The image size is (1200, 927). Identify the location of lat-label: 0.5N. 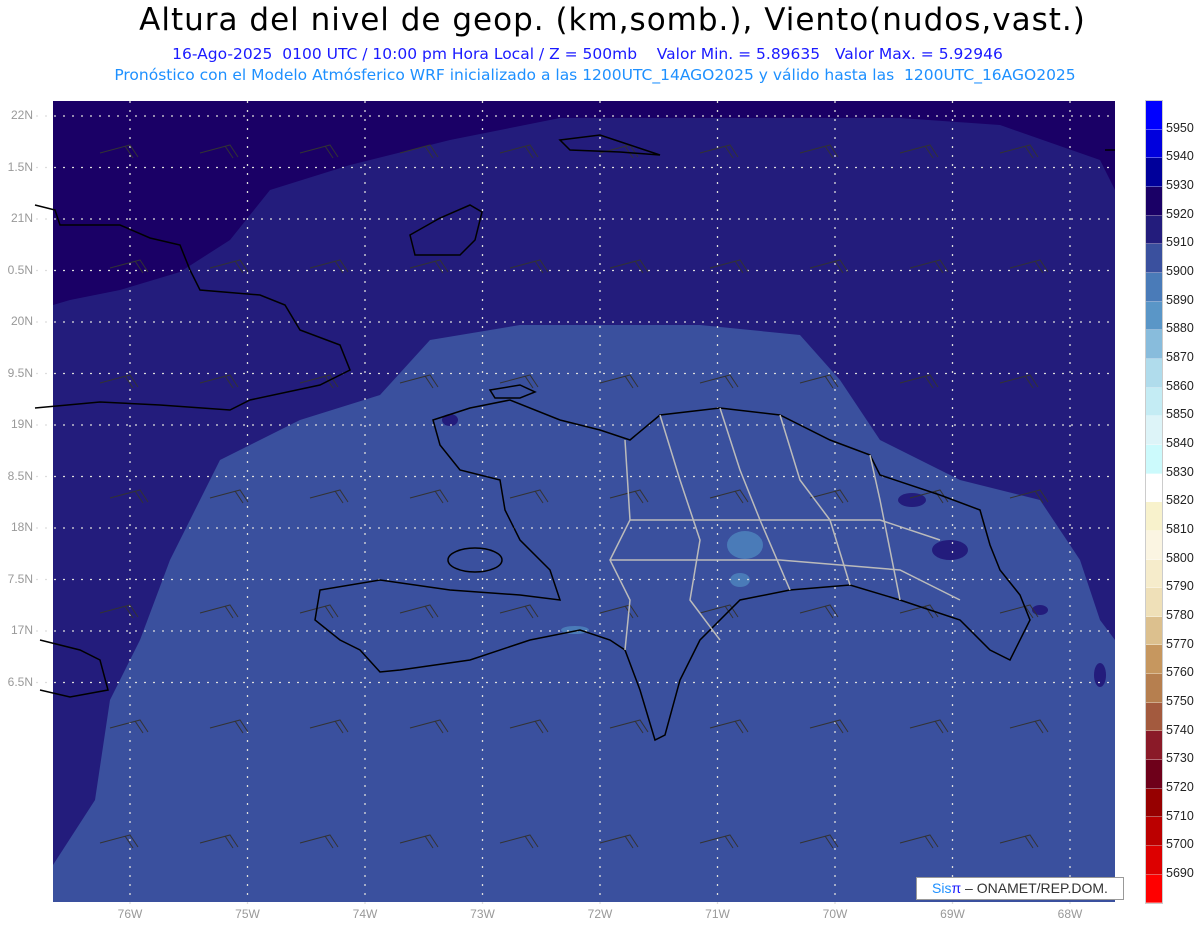
(20, 269).